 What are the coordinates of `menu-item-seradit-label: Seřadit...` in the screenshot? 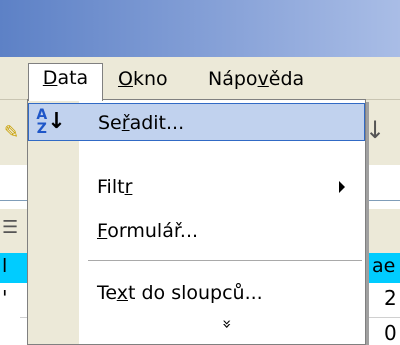 It's located at (141, 123).